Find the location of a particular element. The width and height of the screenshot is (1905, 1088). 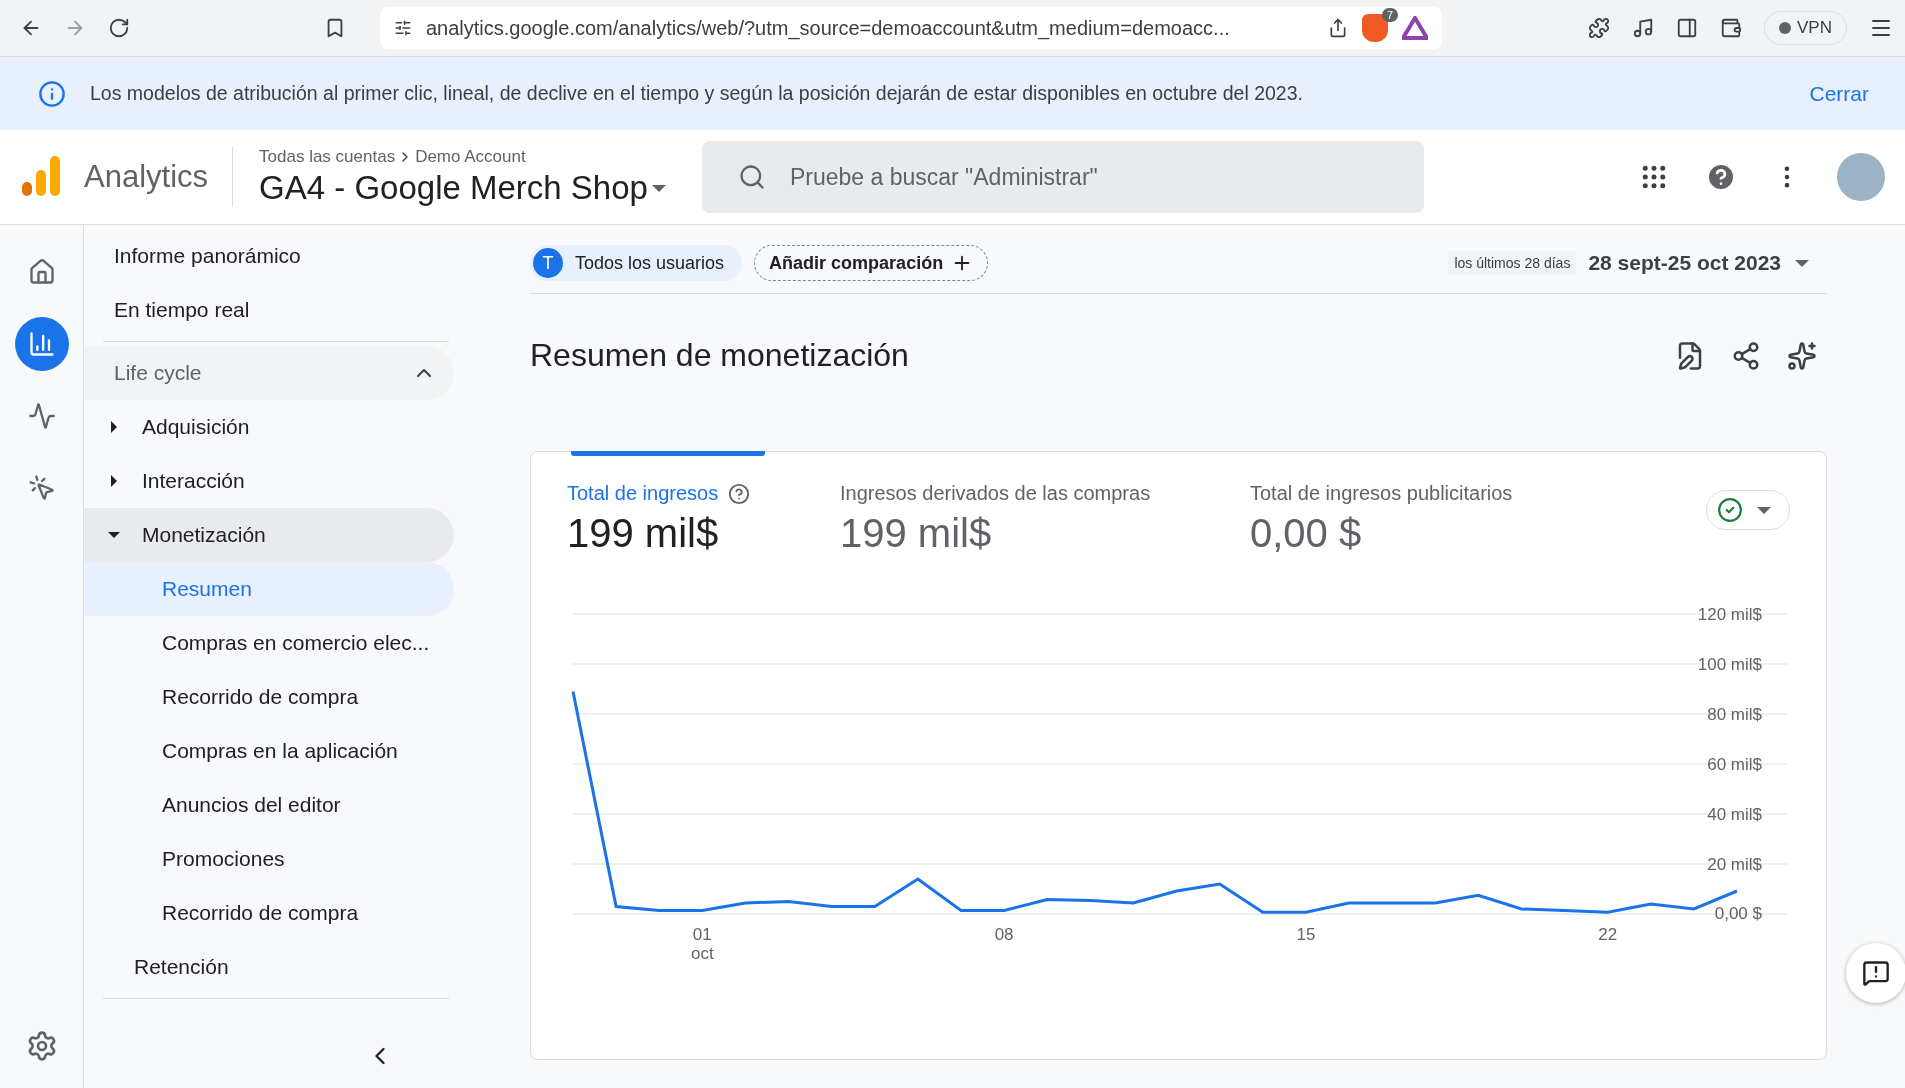

nav-subitem: Anuncios del editor is located at coordinates (269, 805).